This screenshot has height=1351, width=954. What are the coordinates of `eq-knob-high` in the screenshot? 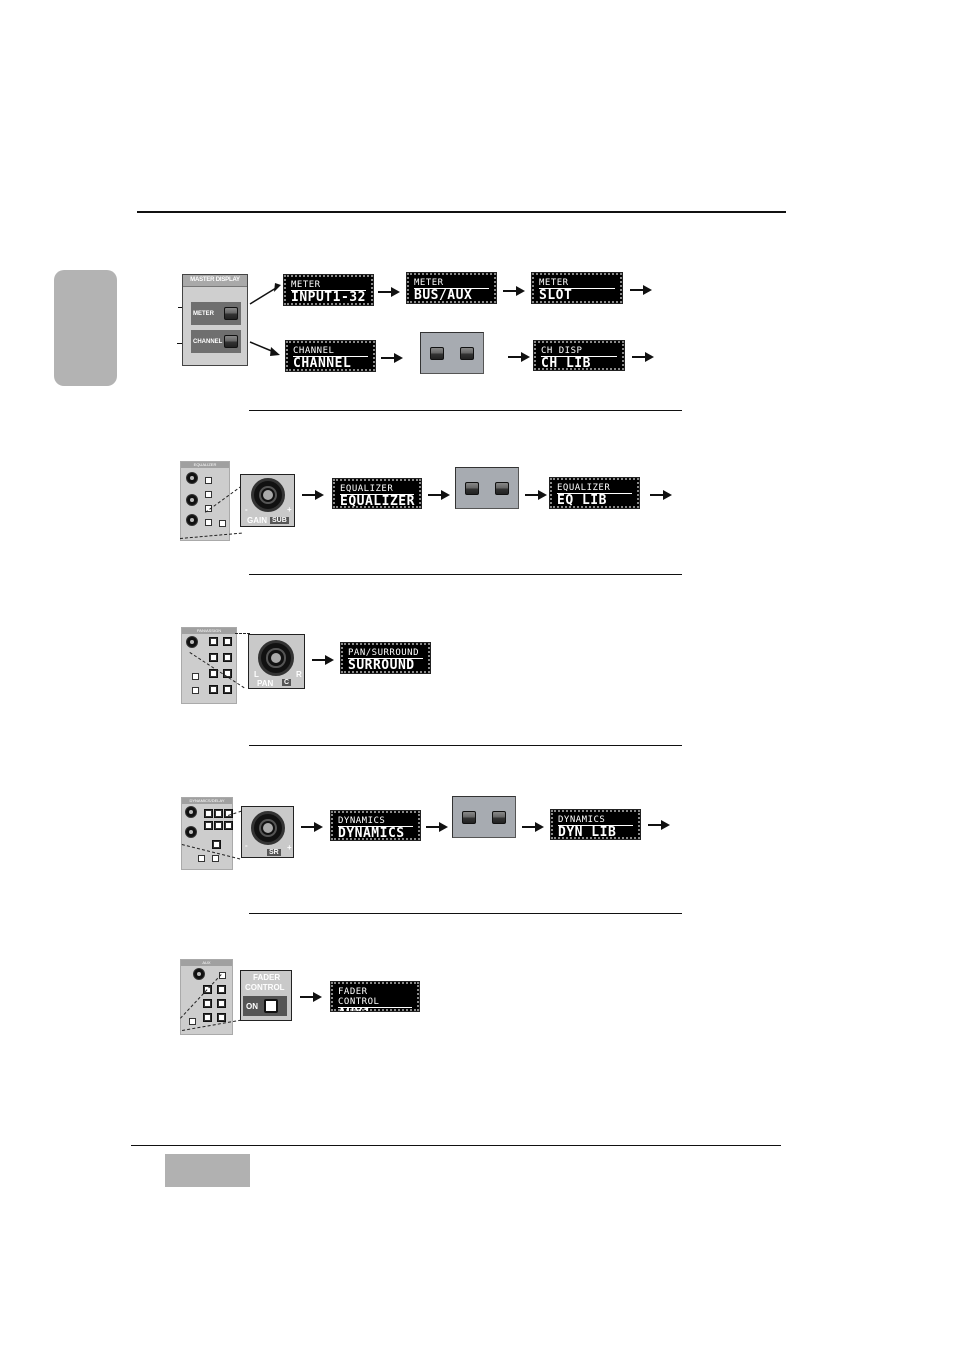 It's located at (192, 478).